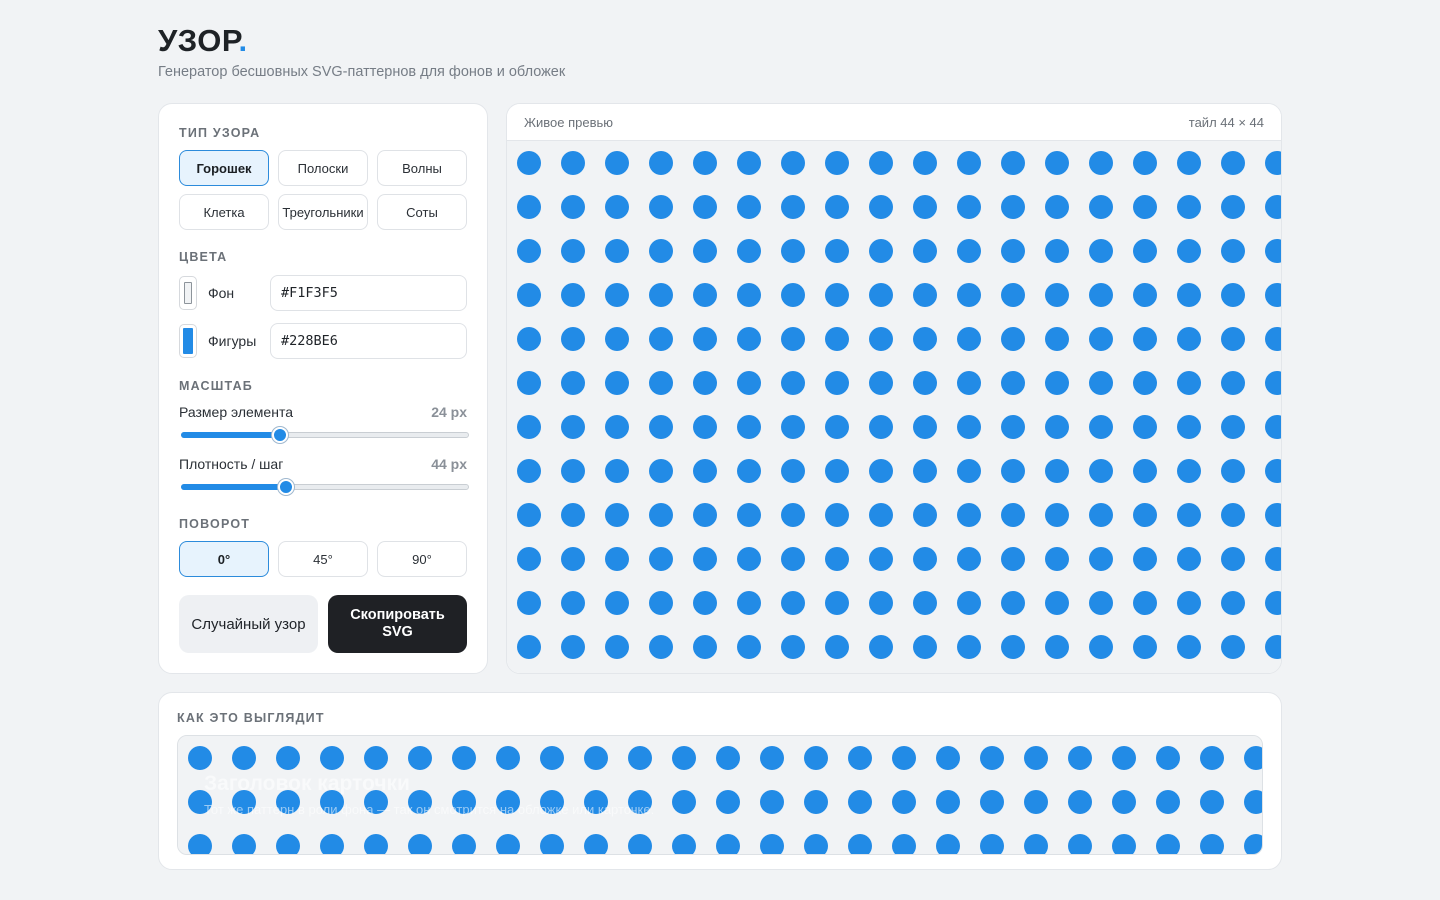 This screenshot has width=1440, height=900. I want to click on random-pattern-button: Случайный узор, so click(248, 624).